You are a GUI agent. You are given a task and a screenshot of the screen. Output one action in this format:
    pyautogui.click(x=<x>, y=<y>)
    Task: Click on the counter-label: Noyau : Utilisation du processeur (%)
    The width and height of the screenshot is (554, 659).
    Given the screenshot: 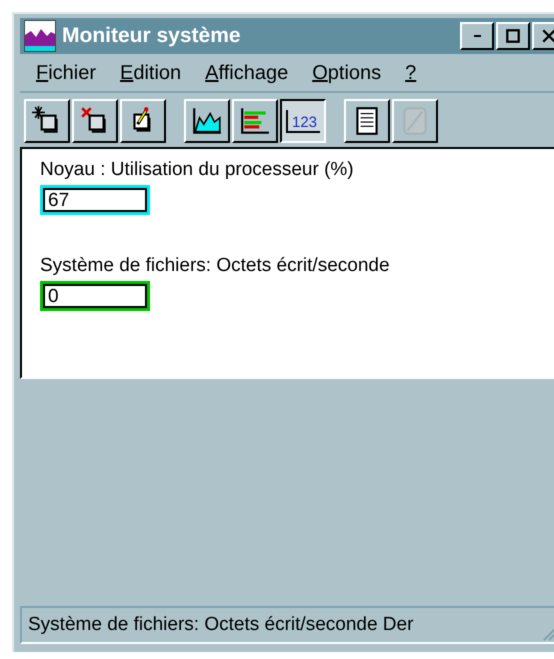 What is the action you would take?
    pyautogui.click(x=197, y=170)
    